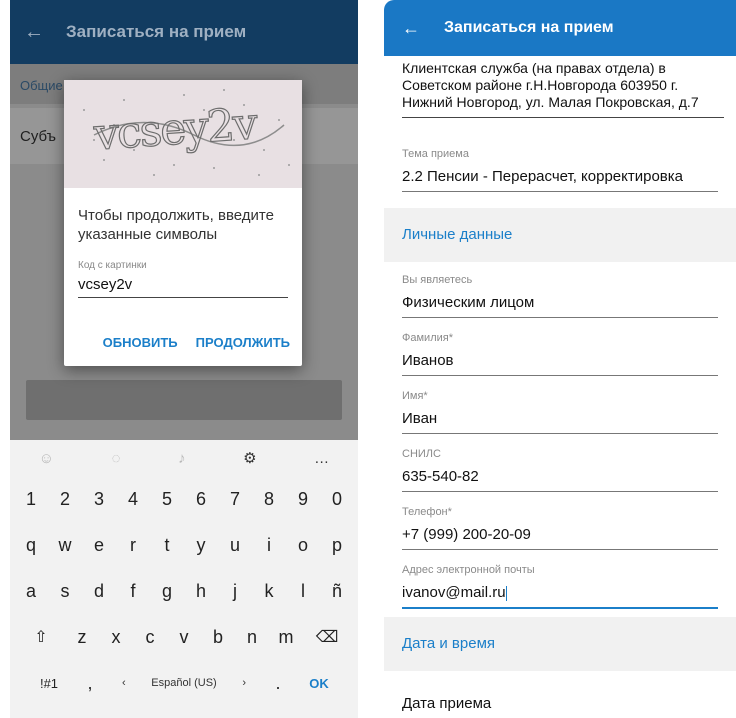  What do you see at coordinates (99, 545) in the screenshot?
I see `key: e` at bounding box center [99, 545].